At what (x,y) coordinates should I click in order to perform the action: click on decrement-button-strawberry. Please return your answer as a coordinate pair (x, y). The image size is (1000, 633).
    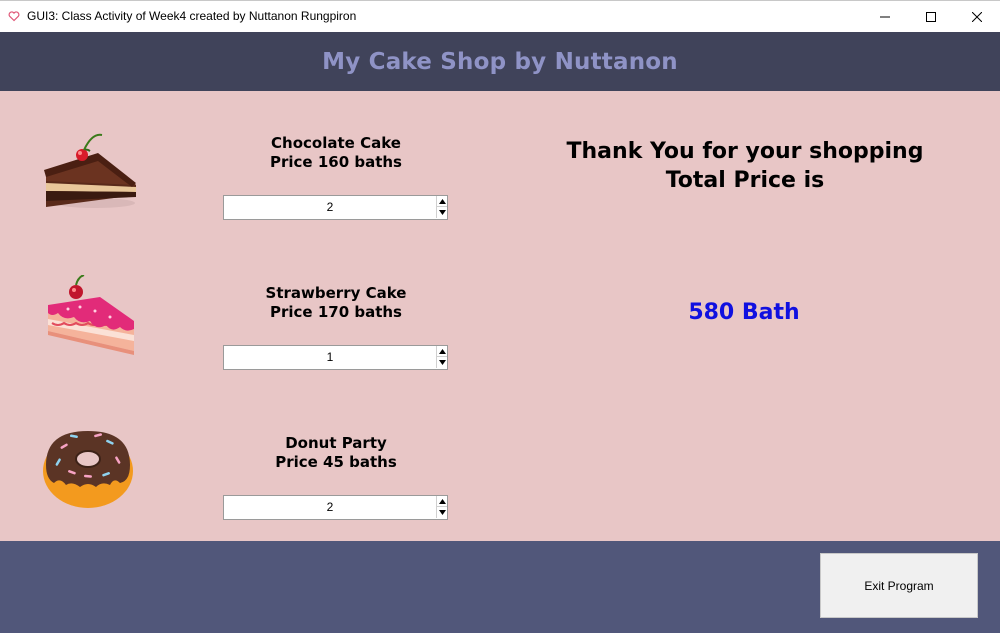
    Looking at the image, I should click on (441, 362).